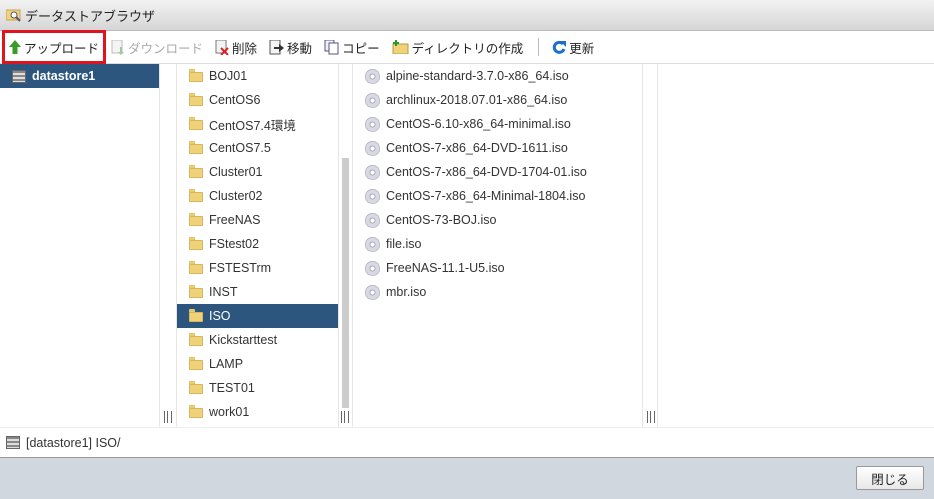 Image resolution: width=934 pixels, height=499 pixels. What do you see at coordinates (236, 47) in the screenshot?
I see `delete-button: 削除` at bounding box center [236, 47].